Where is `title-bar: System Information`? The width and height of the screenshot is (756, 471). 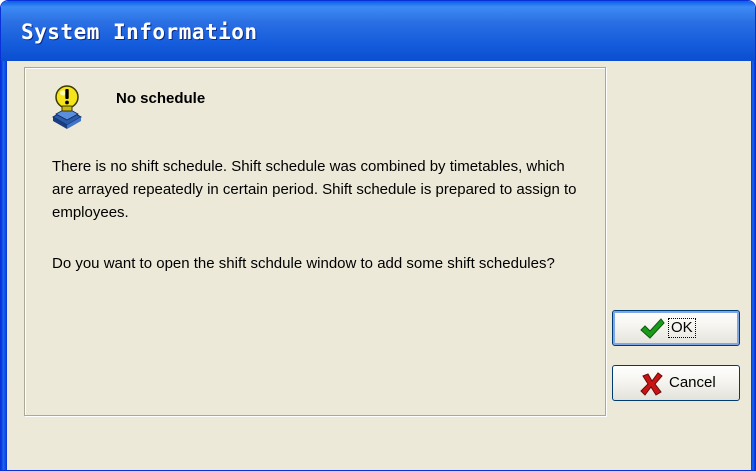
title-bar: System Information is located at coordinates (378, 31).